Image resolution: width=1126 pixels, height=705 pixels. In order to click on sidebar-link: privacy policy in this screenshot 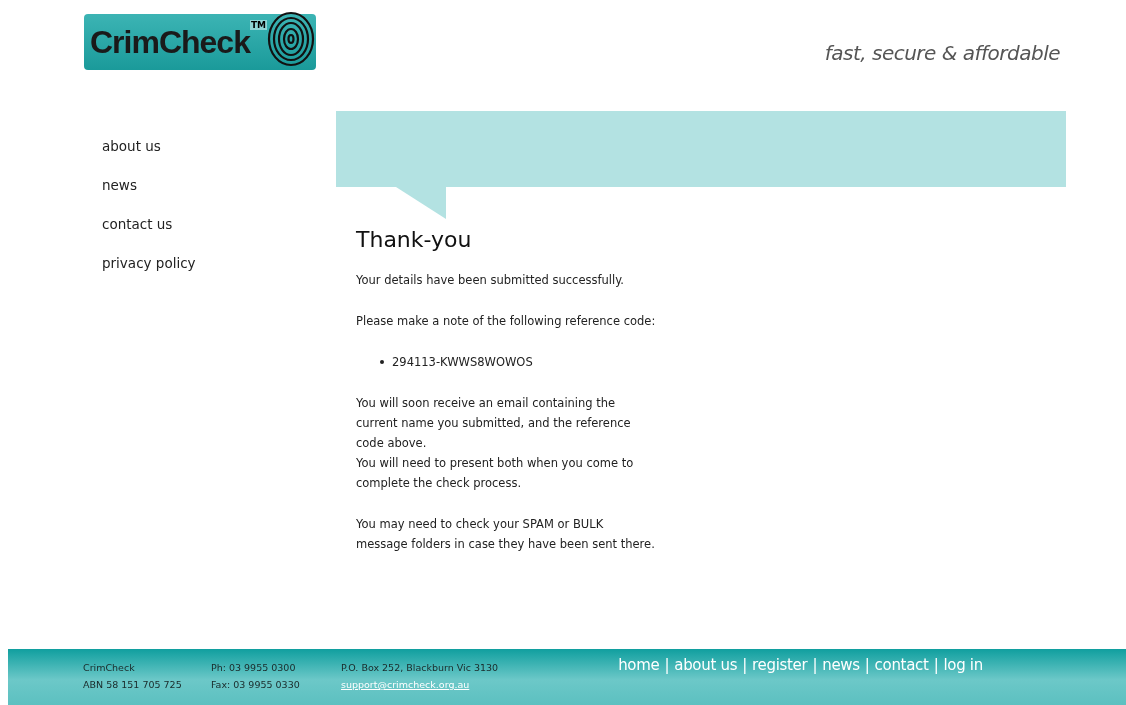, I will do `click(219, 263)`.